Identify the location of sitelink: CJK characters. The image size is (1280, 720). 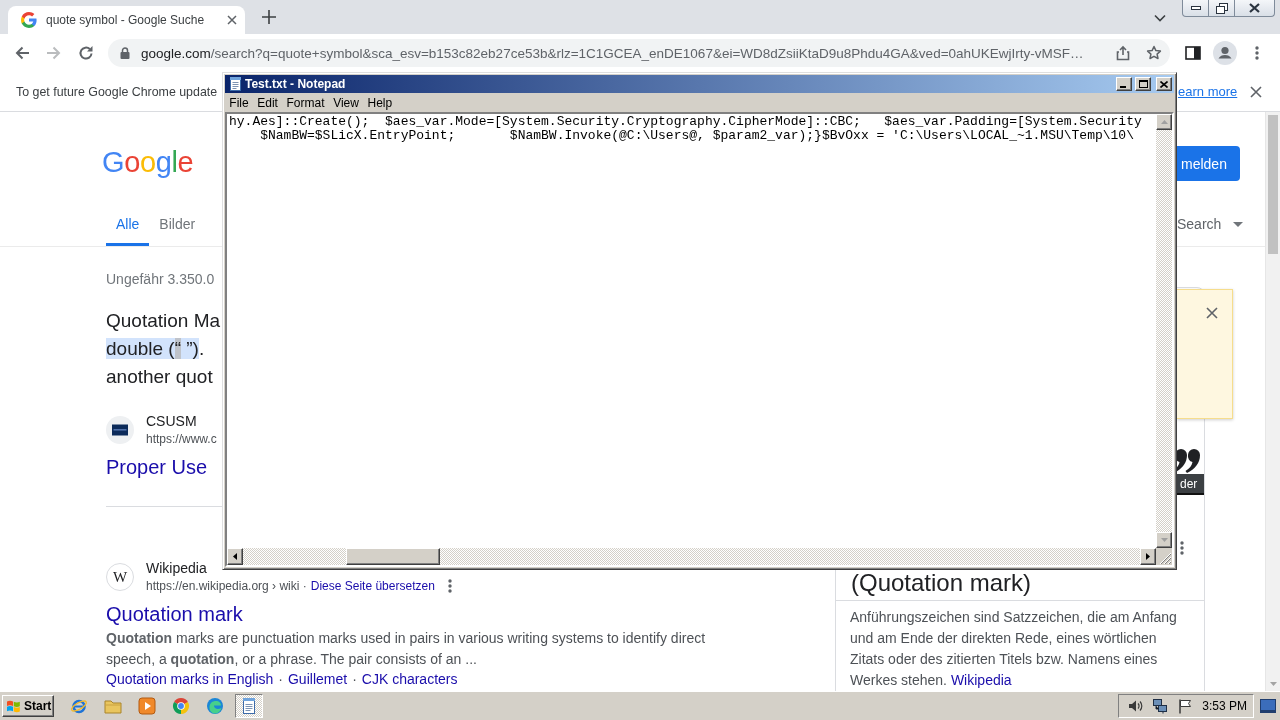
(409, 679).